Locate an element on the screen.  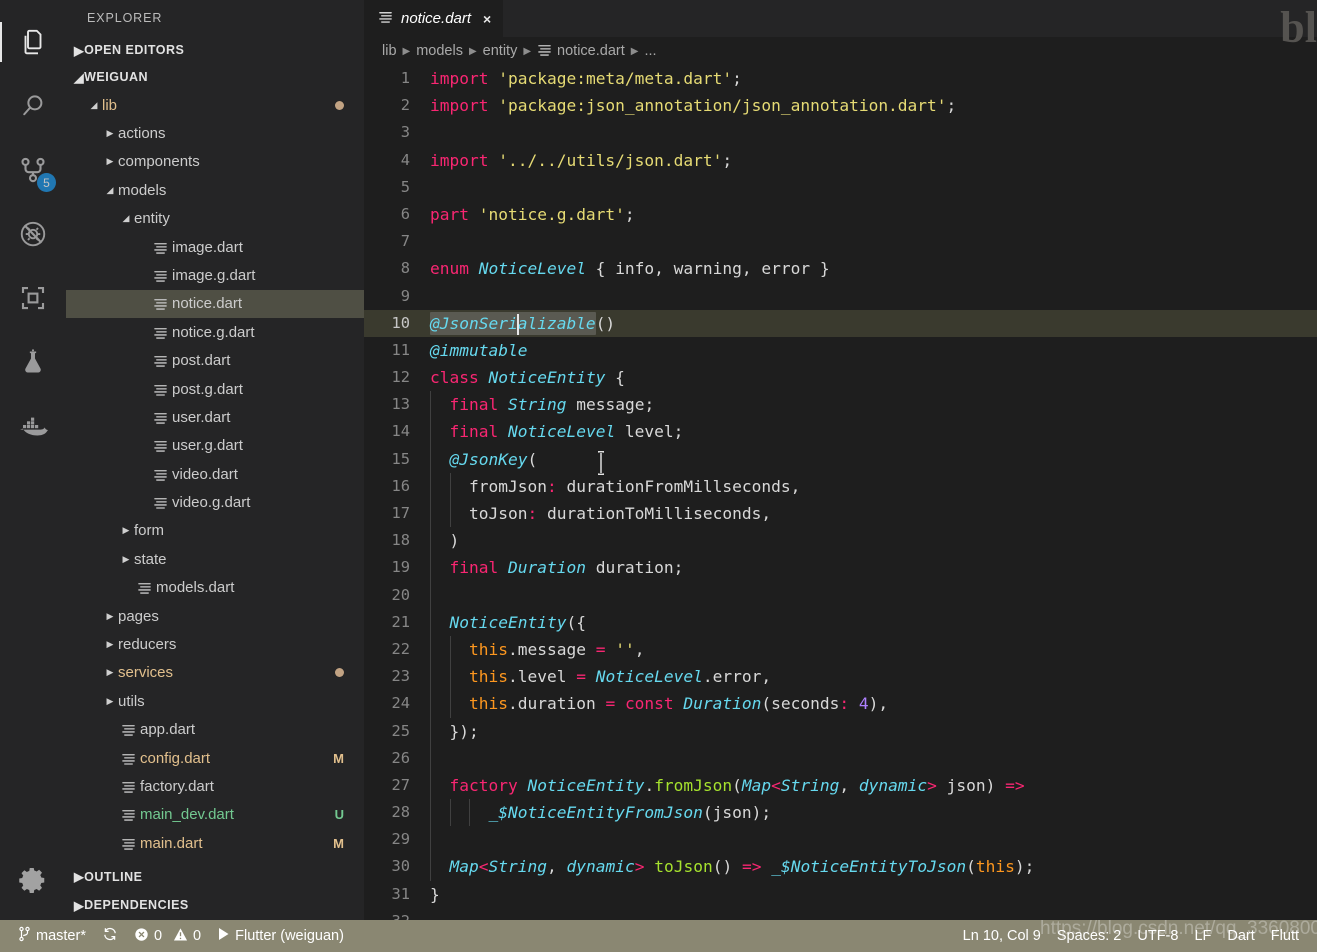
status-cursor-position: Ln 10, Col 9 is located at coordinates (1002, 936).